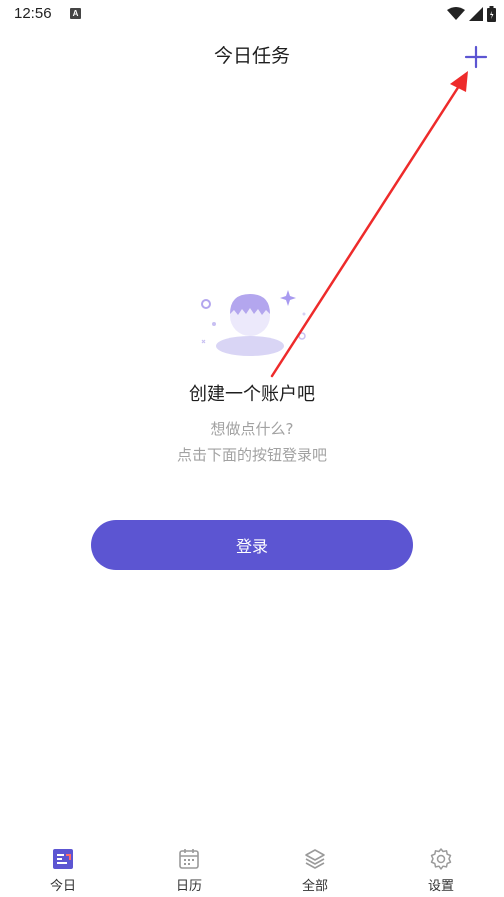  I want to click on nav-label-all: 全部, so click(314, 886).